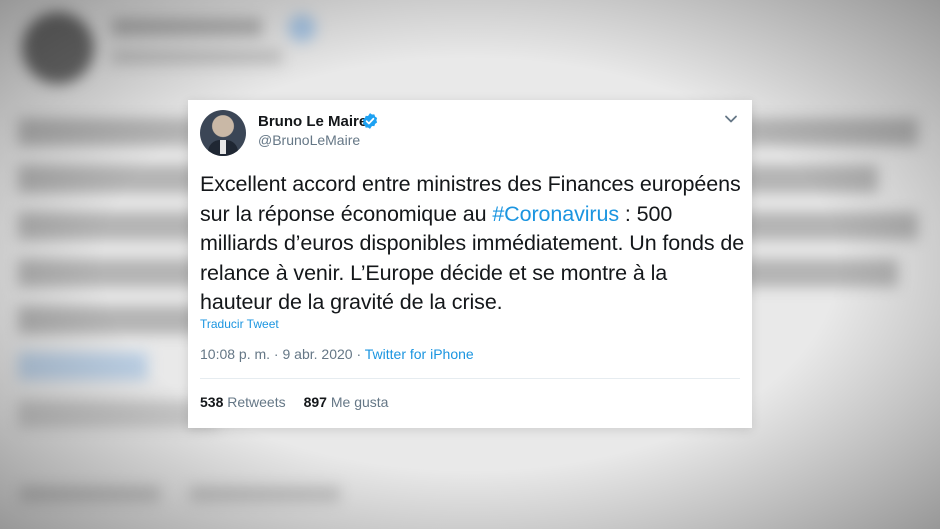 The height and width of the screenshot is (529, 940). What do you see at coordinates (309, 140) in the screenshot?
I see `author-handle: @BrunoLeMaire` at bounding box center [309, 140].